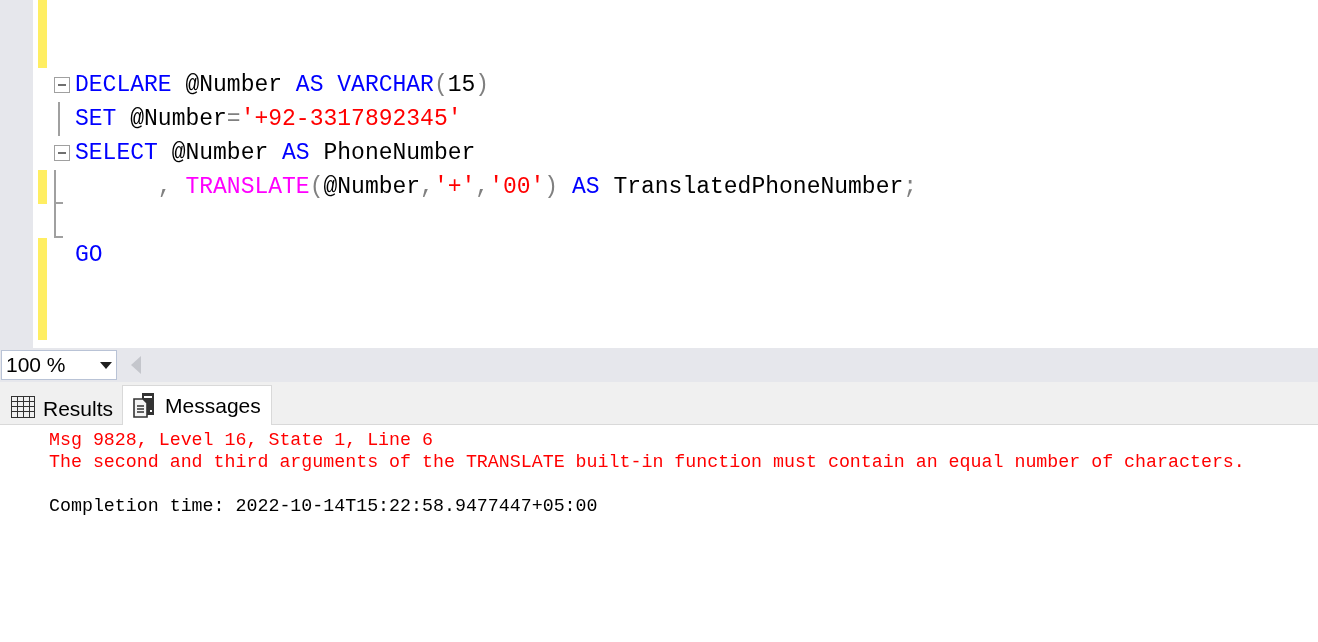 Image resolution: width=1318 pixels, height=642 pixels. What do you see at coordinates (197, 405) in the screenshot?
I see `tab: Messages` at bounding box center [197, 405].